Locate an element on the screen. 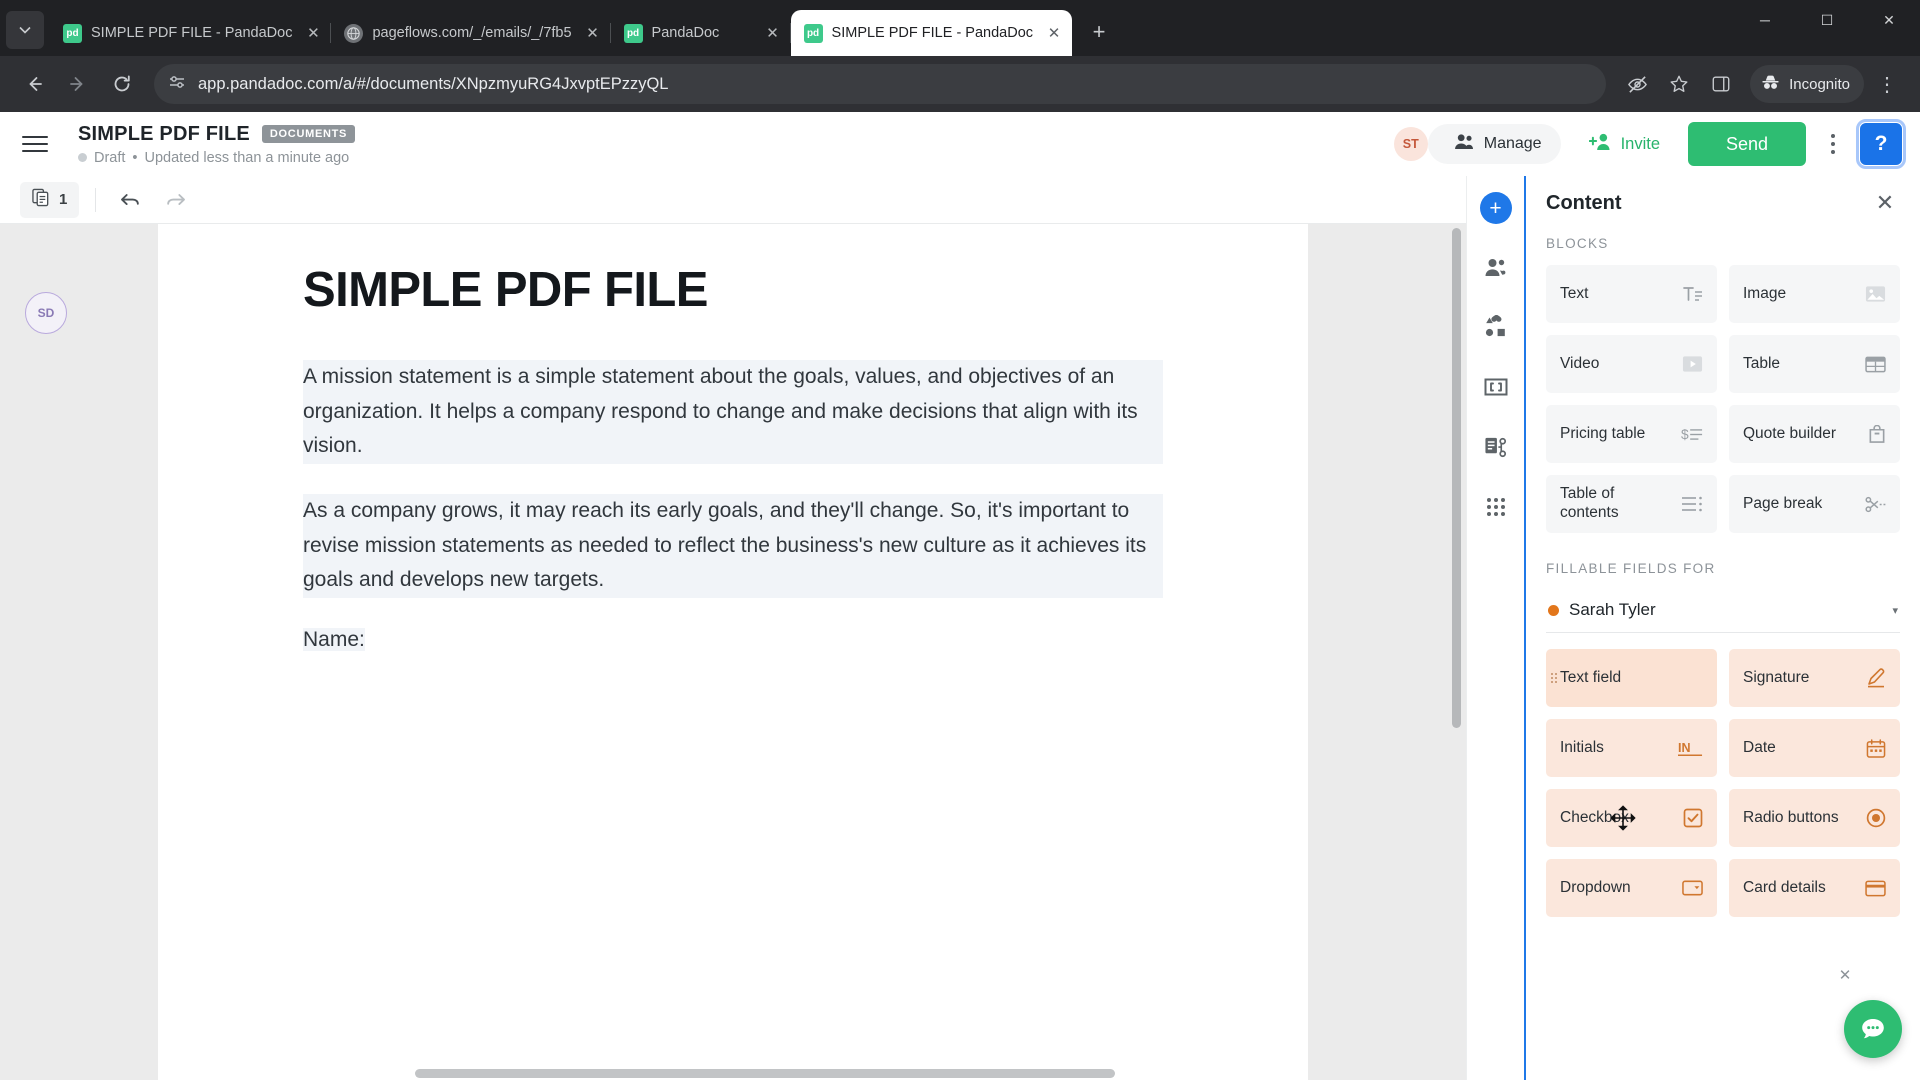  variables-icon is located at coordinates (1496, 387).